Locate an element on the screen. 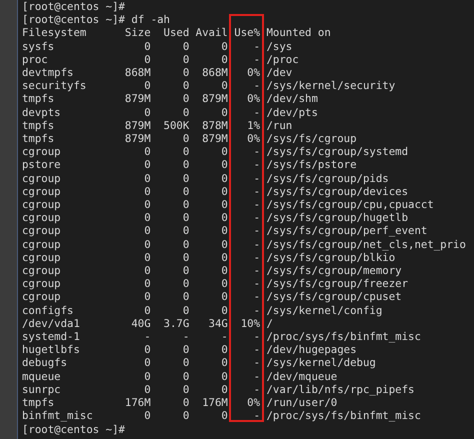  table-cell: 1% is located at coordinates (253, 125).